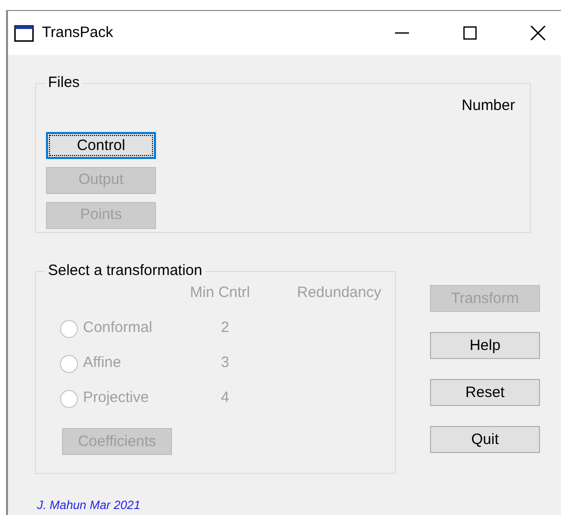 The image size is (561, 515). Describe the element at coordinates (78, 32) in the screenshot. I see `window-title: TransPack` at that location.